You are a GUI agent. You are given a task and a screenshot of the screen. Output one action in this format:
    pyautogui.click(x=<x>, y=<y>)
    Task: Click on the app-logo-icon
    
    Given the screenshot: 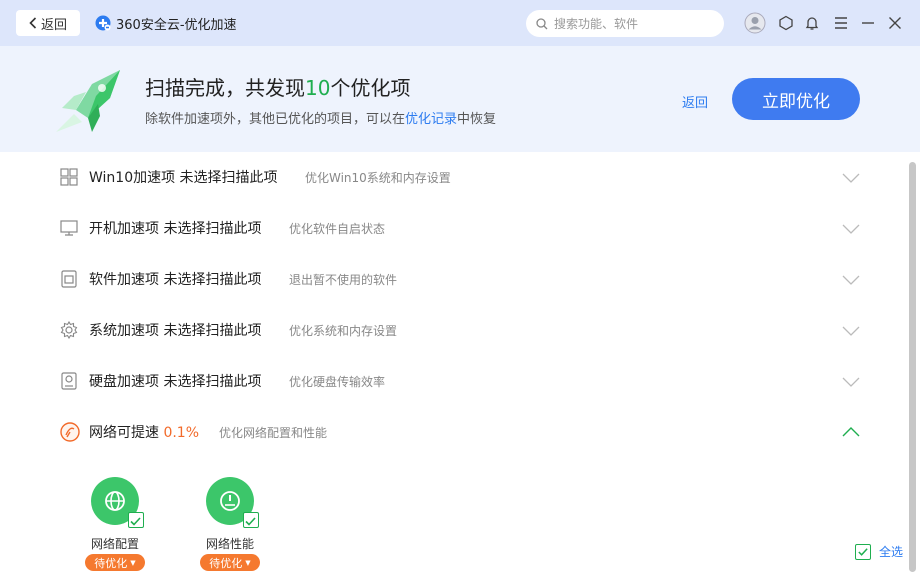 What is the action you would take?
    pyautogui.click(x=103, y=23)
    